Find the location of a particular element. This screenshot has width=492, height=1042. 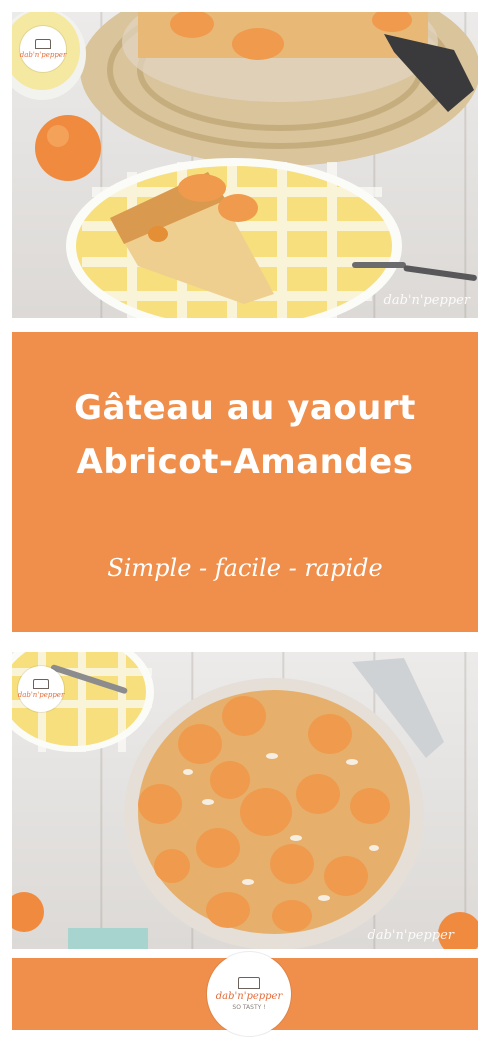

watermark-bottom: dab'n'pepper is located at coordinates (410, 935).